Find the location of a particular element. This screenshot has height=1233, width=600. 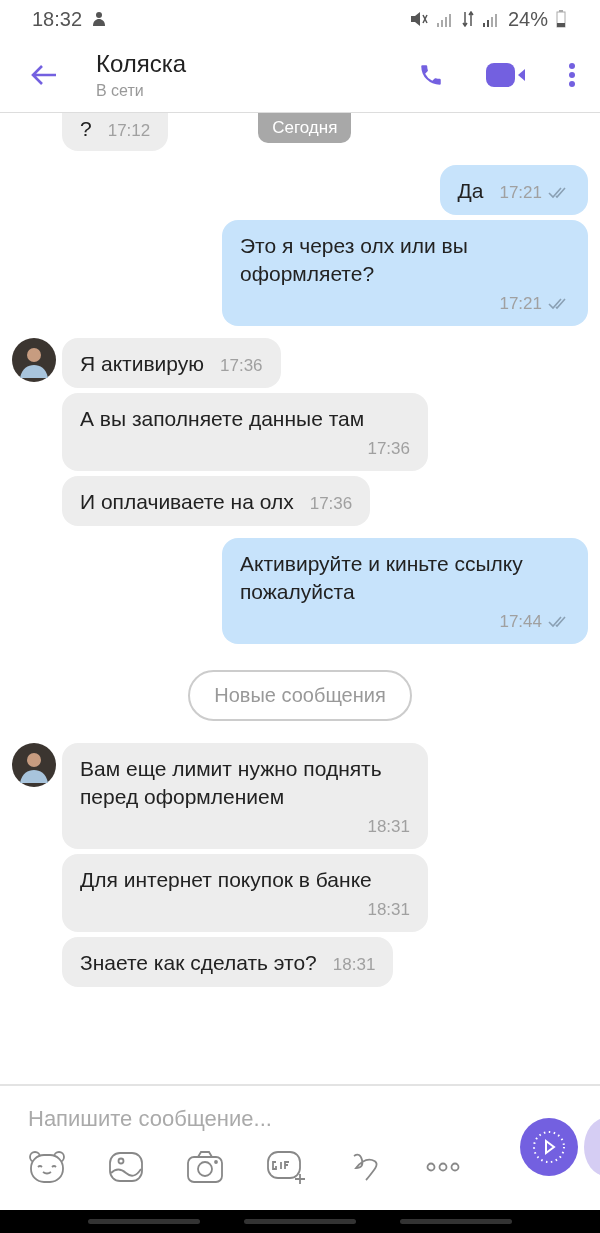

data-icon is located at coordinates (467, 19).